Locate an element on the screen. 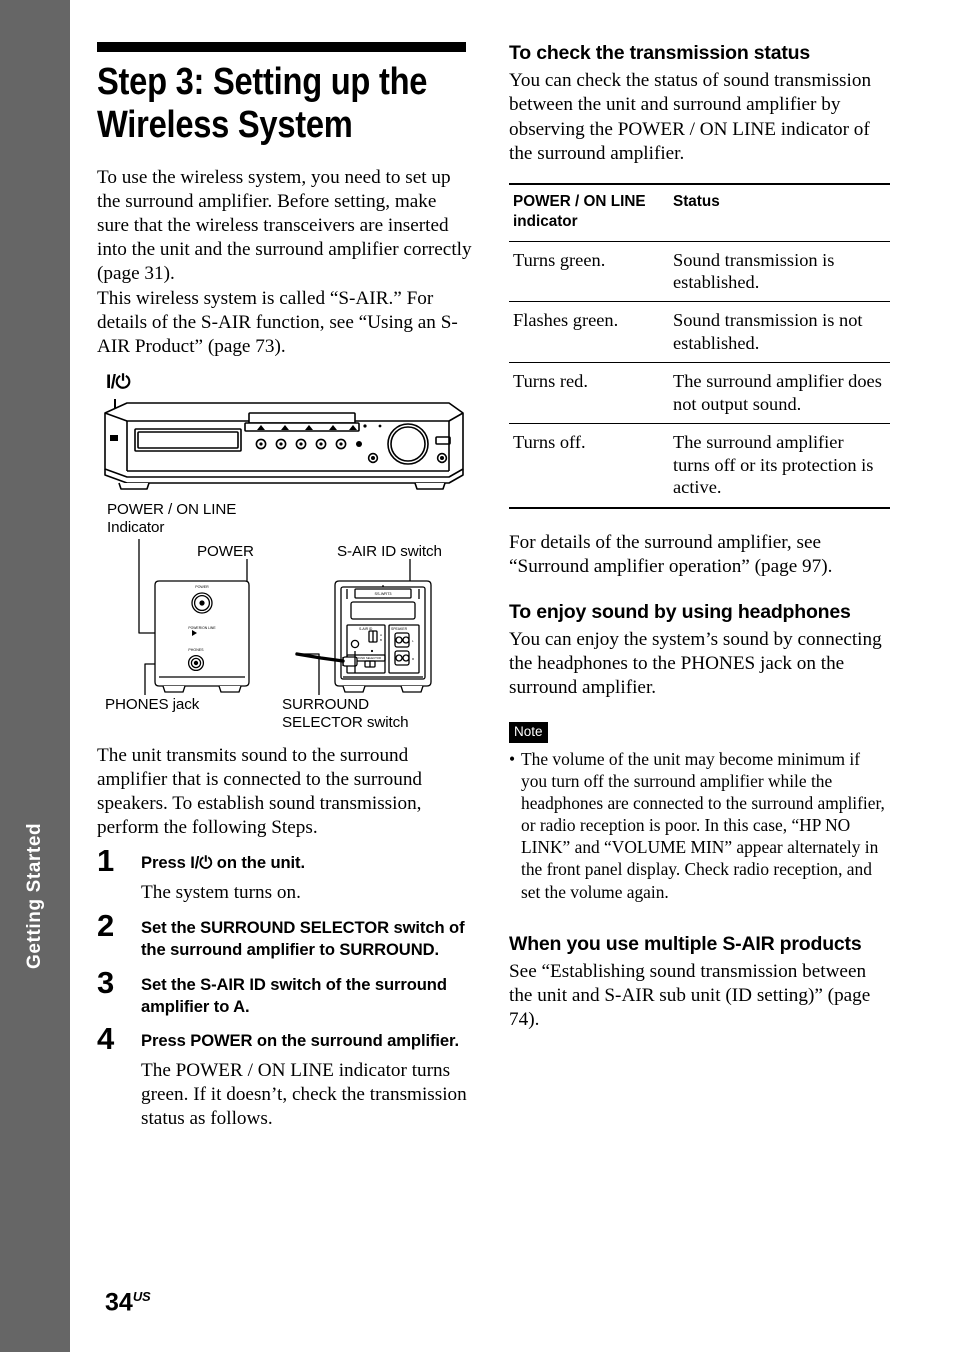 This screenshot has height=1352, width=954. heading-enjoy-headphones: To enjoy sound by using headphones is located at coordinates (680, 611).